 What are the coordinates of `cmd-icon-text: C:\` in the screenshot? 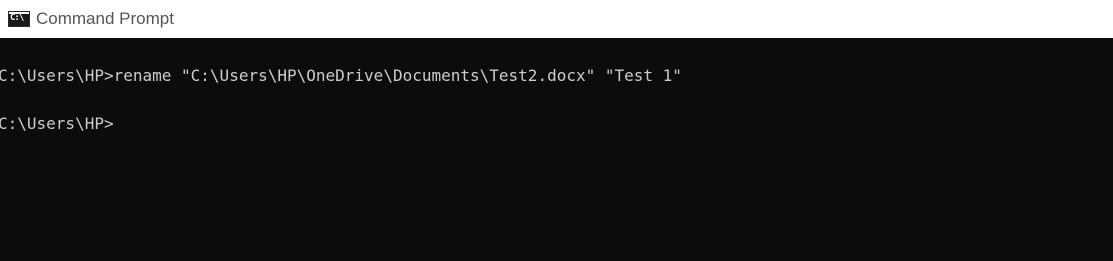 It's located at (17, 18).